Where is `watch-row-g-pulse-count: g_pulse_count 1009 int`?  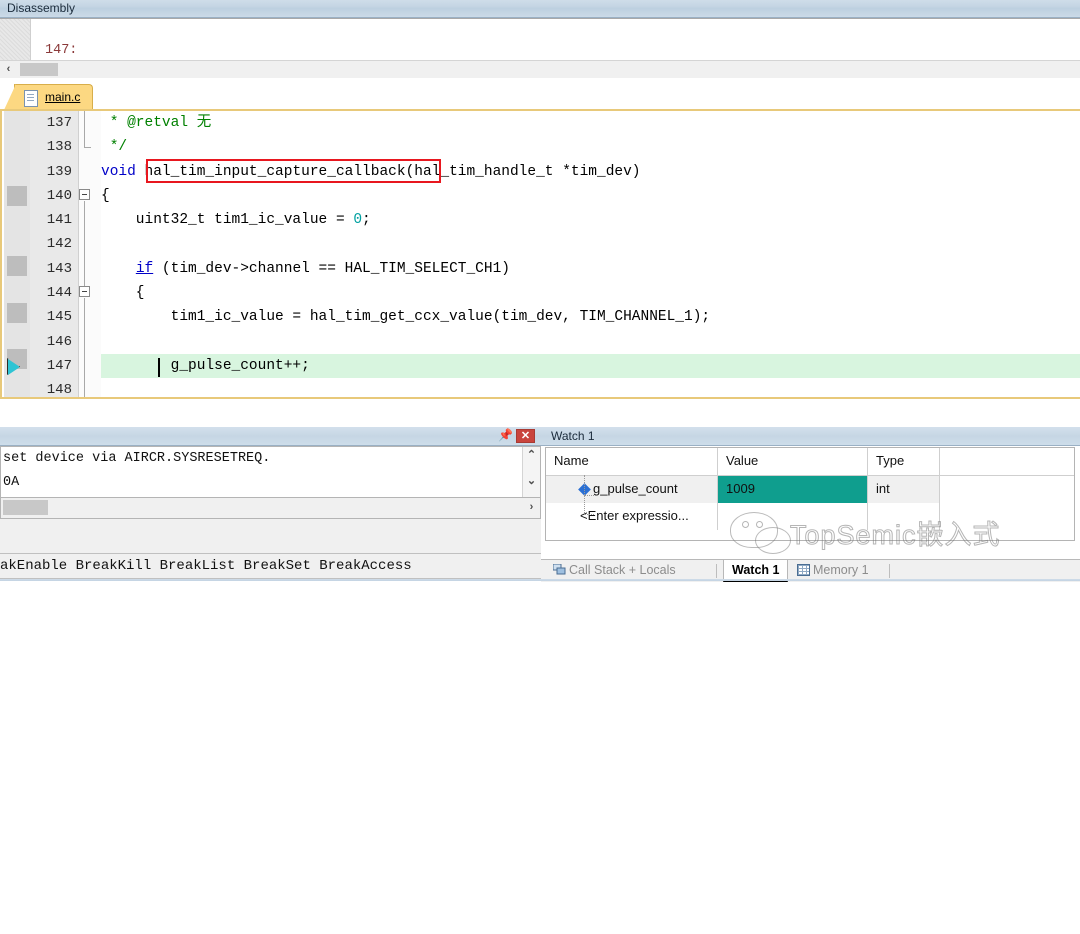
watch-row-g-pulse-count: g_pulse_count 1009 int is located at coordinates (810, 489).